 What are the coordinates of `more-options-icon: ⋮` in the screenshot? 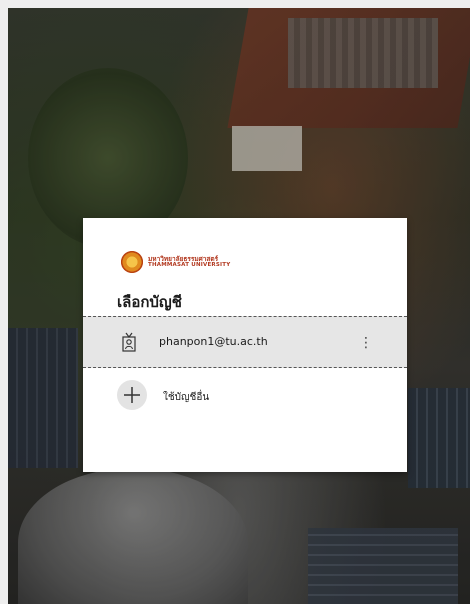 It's located at (366, 343).